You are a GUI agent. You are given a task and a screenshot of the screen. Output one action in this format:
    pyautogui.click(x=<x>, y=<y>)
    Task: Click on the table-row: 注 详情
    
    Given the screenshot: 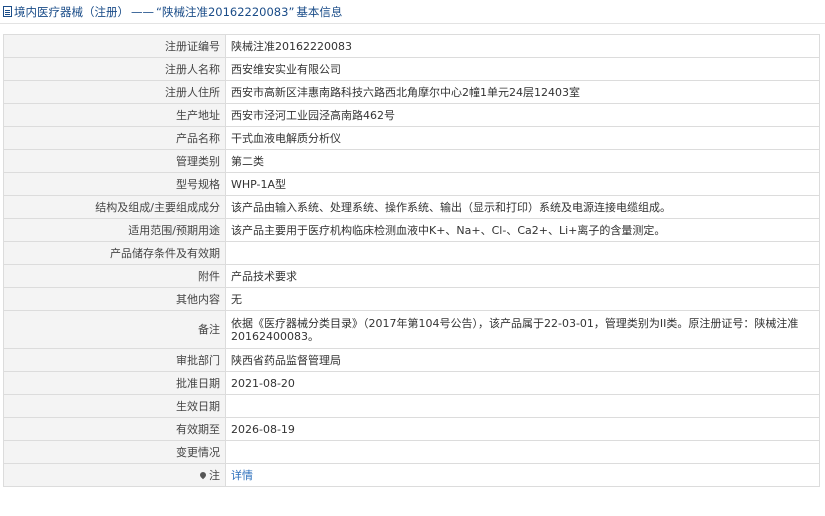 What is the action you would take?
    pyautogui.click(x=411, y=475)
    